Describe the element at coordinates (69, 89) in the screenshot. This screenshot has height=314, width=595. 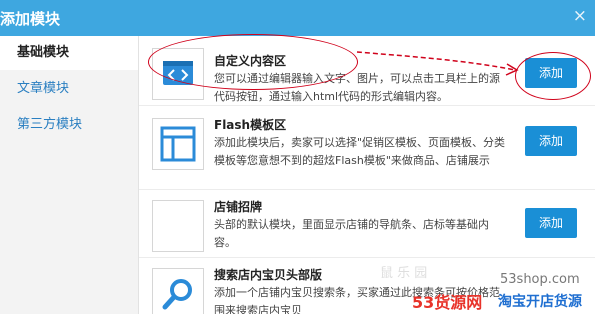
I see `sidebar-item-article: 文章模块` at that location.